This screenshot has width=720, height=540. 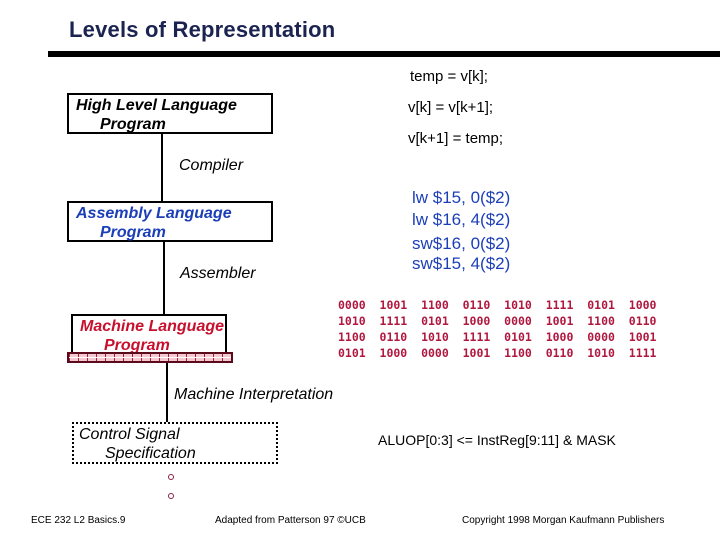 What do you see at coordinates (497, 440) in the screenshot?
I see `control-signal-expression: ALUOP[0:3] <= InstReg[9:11] & MASK` at bounding box center [497, 440].